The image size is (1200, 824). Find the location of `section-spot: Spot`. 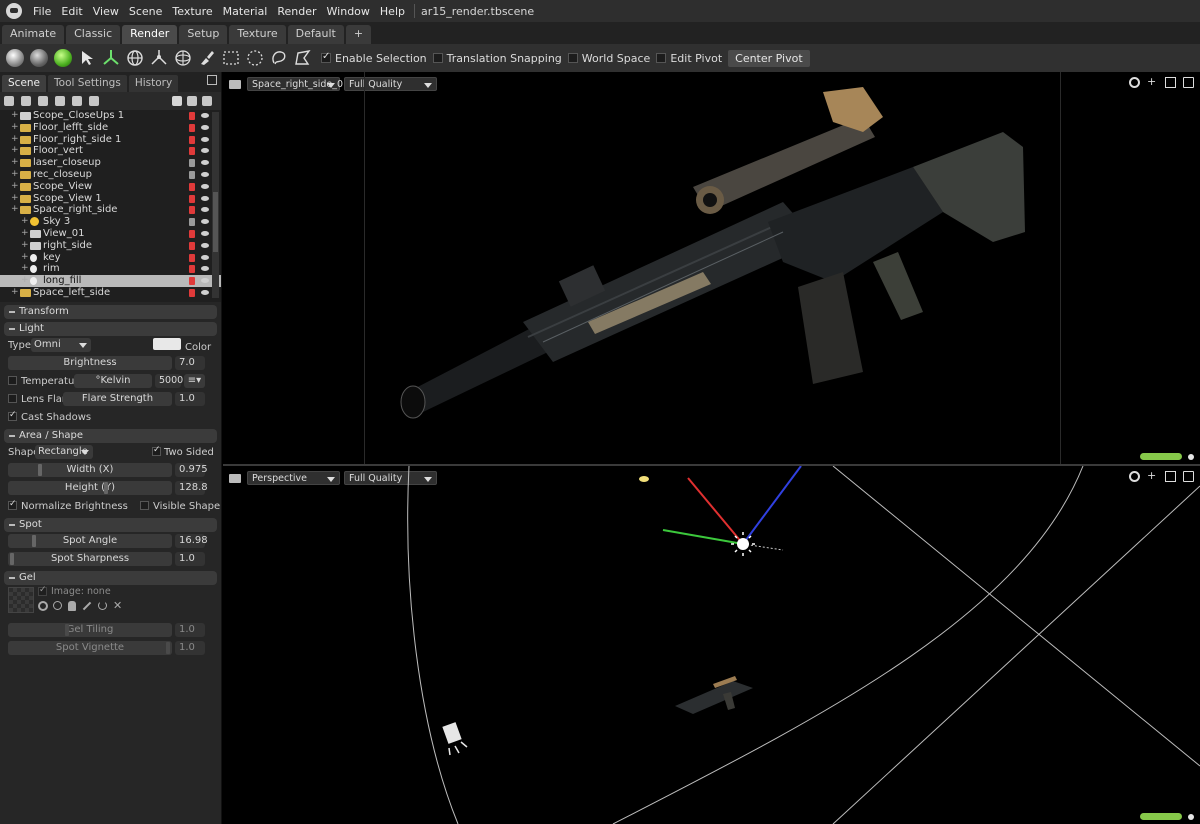

section-spot: Spot is located at coordinates (110, 525).